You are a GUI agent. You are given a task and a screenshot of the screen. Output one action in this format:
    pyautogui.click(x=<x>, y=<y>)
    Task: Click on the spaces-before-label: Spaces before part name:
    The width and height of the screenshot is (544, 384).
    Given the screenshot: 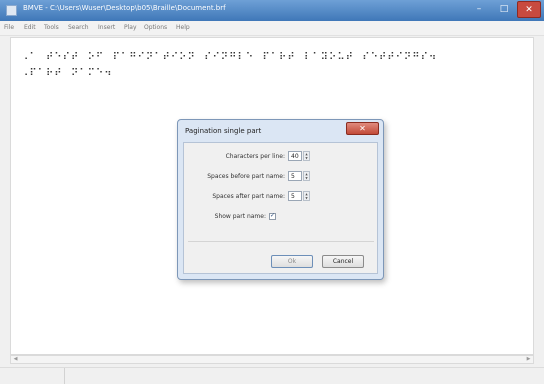 What is the action you would take?
    pyautogui.click(x=246, y=176)
    